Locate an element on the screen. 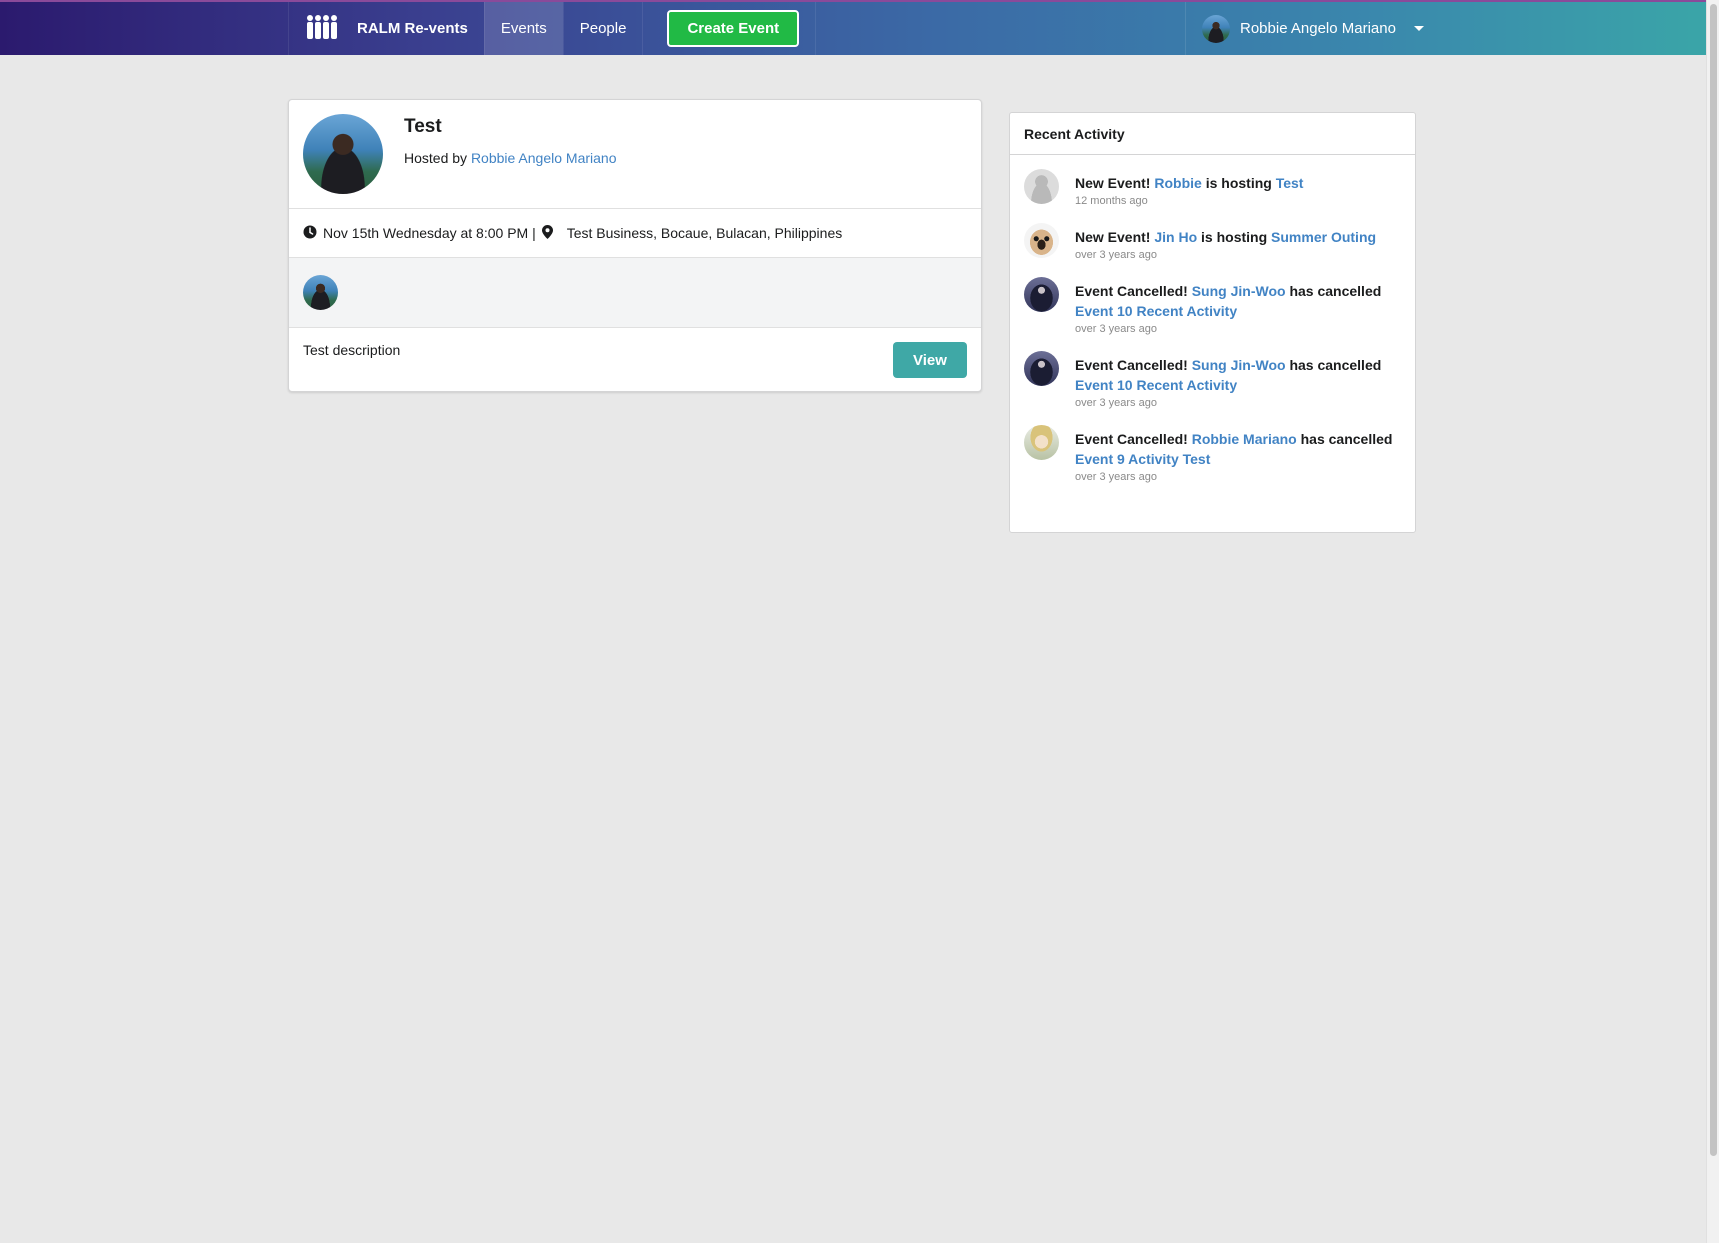  attendee-list is located at coordinates (635, 293).